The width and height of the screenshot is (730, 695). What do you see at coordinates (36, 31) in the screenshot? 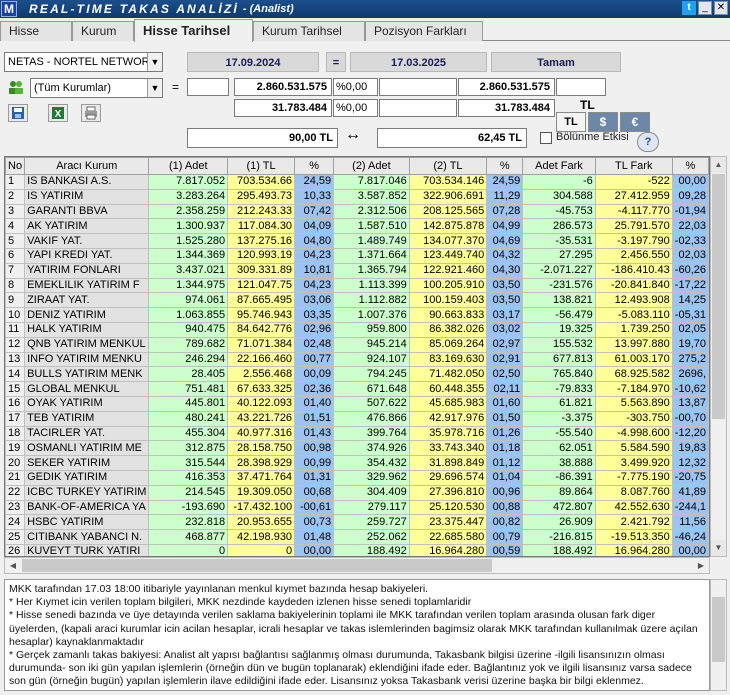
I see `tab-hisse: Hisse` at bounding box center [36, 31].